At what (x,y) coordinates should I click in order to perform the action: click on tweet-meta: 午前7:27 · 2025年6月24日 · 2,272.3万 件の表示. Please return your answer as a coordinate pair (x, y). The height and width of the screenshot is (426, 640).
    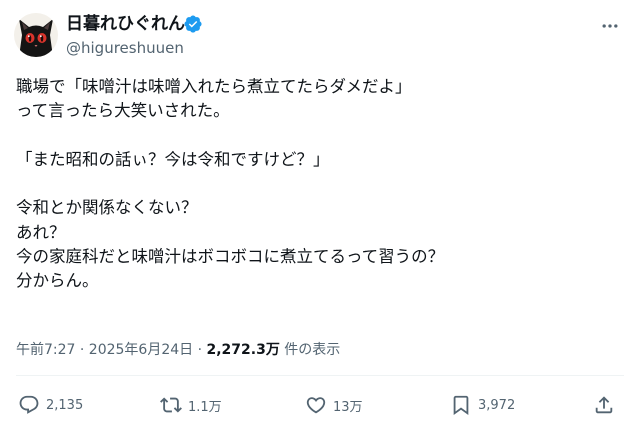
    Looking at the image, I should click on (178, 350).